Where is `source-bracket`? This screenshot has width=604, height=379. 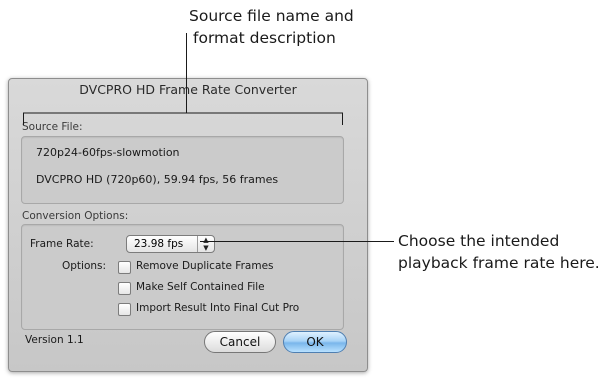 source-bracket is located at coordinates (183, 118).